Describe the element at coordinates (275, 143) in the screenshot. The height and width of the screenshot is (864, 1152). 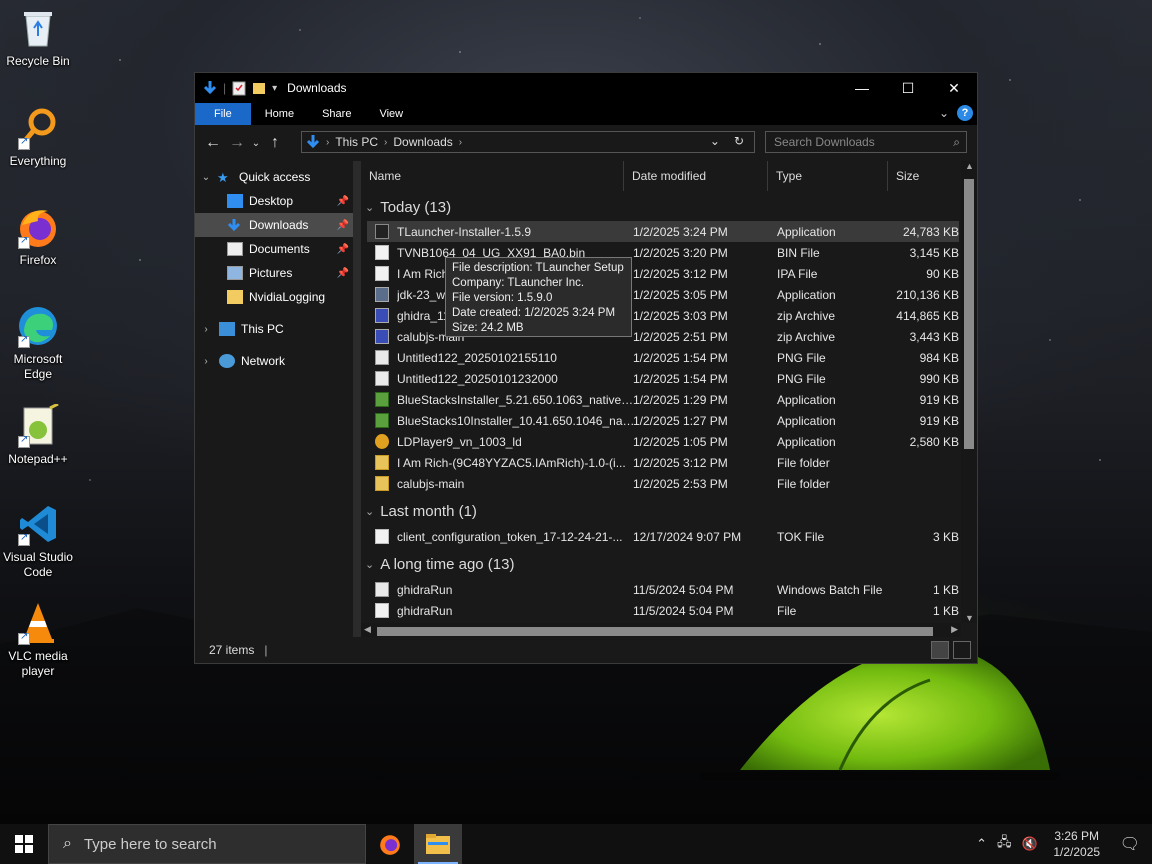
I see `up-button: ↑` at that location.